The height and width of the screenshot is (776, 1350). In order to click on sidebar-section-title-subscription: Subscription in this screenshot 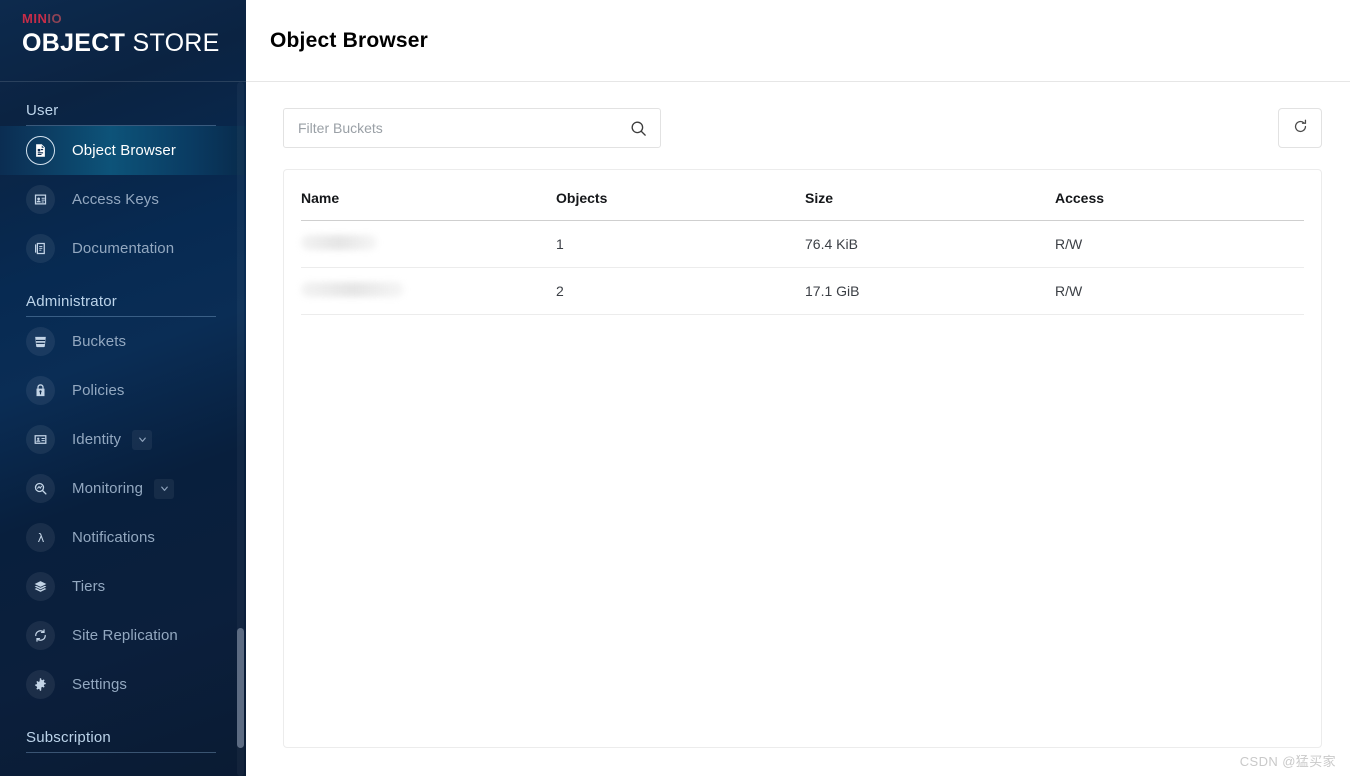, I will do `click(68, 737)`.